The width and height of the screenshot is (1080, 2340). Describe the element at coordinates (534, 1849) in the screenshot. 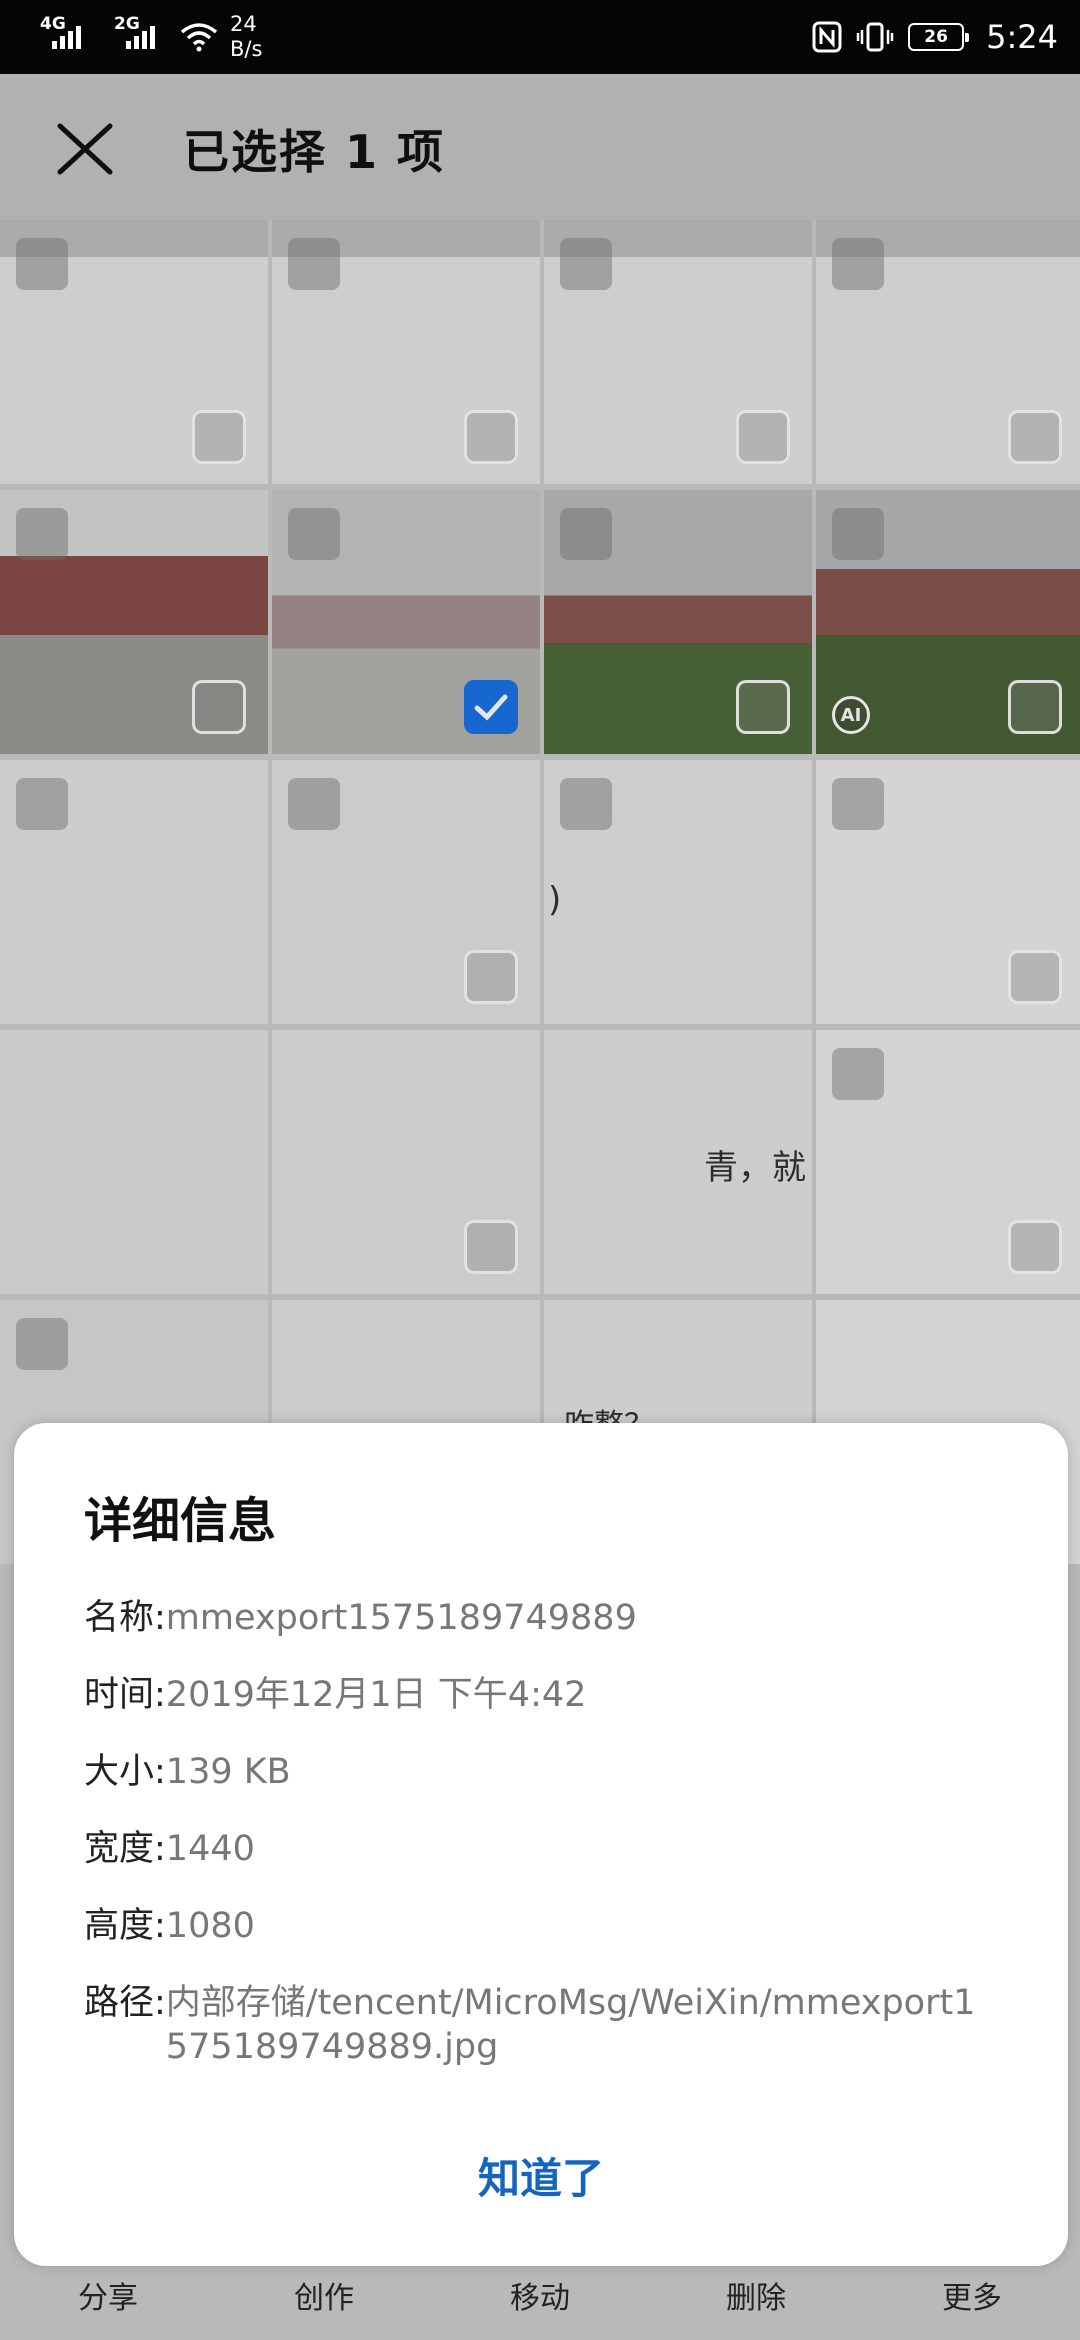

I see `info-row-width: 宽度: 1440` at that location.